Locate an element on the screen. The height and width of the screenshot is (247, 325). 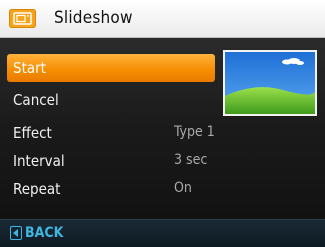
page-title: Slideshow is located at coordinates (93, 18).